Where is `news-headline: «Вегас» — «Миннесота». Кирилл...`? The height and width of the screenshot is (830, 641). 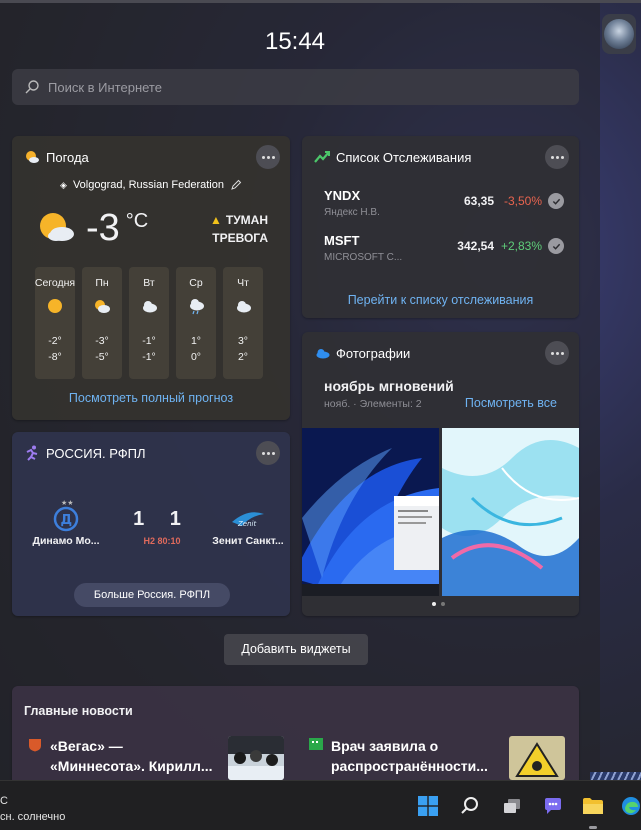 news-headline: «Вегас» — «Миннесота». Кирилл... is located at coordinates (131, 756).